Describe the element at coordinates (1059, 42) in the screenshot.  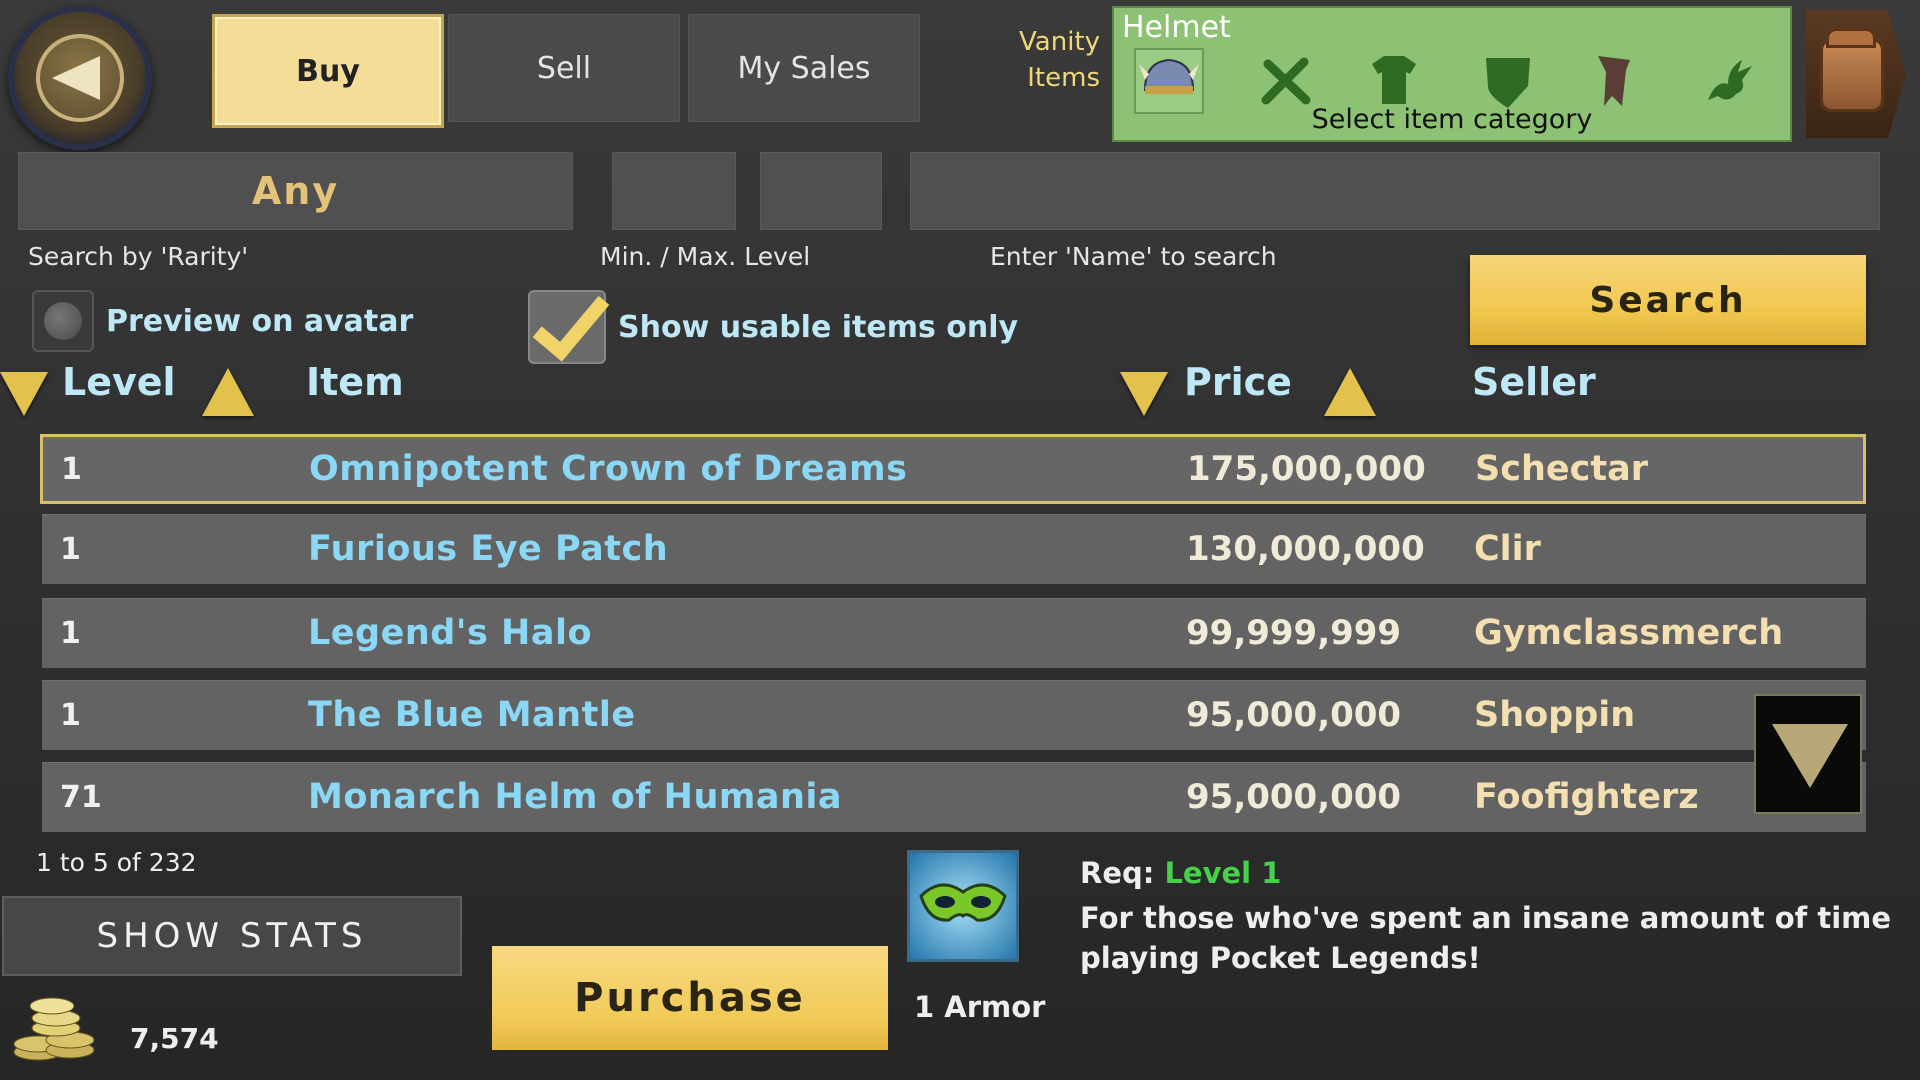
I see `vanity-label-line1: Vanity` at that location.